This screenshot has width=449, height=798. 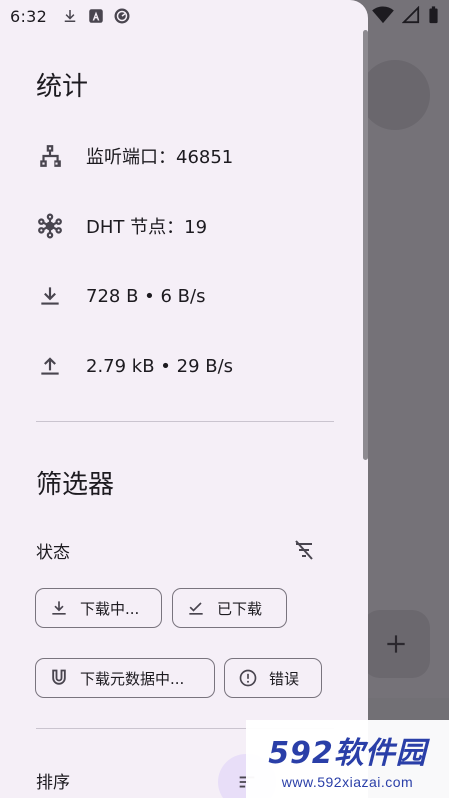 I want to click on background-toolbar, so click(x=395, y=95).